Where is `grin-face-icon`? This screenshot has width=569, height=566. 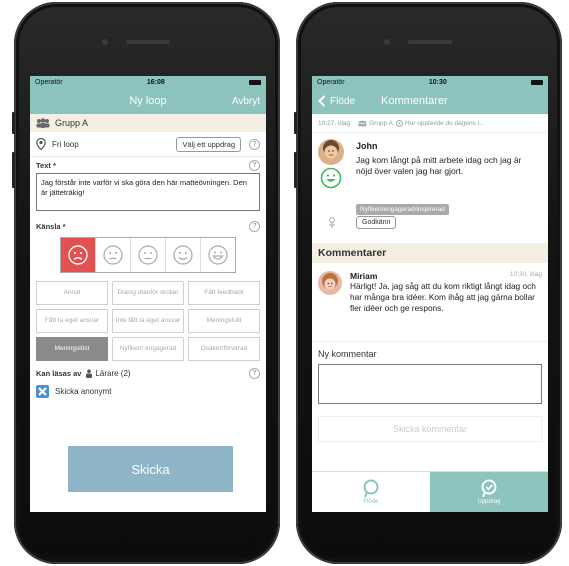 grin-face-icon is located at coordinates (218, 255).